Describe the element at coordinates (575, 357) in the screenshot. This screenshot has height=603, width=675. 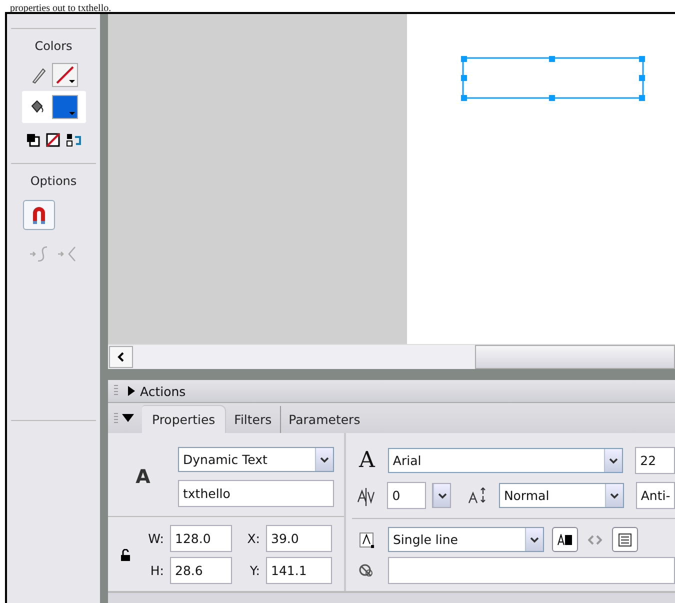
I see `scrollbar-thumb` at that location.